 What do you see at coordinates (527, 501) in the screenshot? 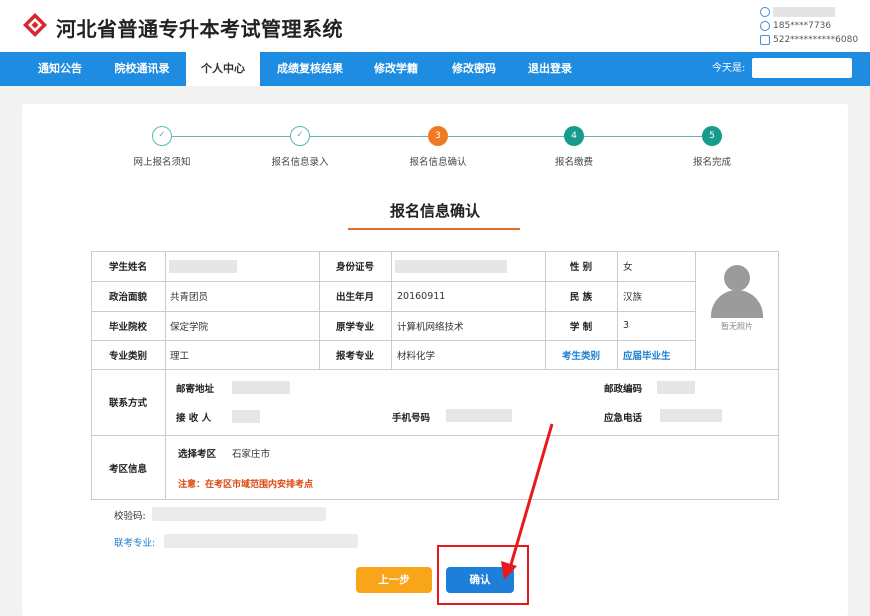
I see `annotation-arrow-icon` at bounding box center [527, 501].